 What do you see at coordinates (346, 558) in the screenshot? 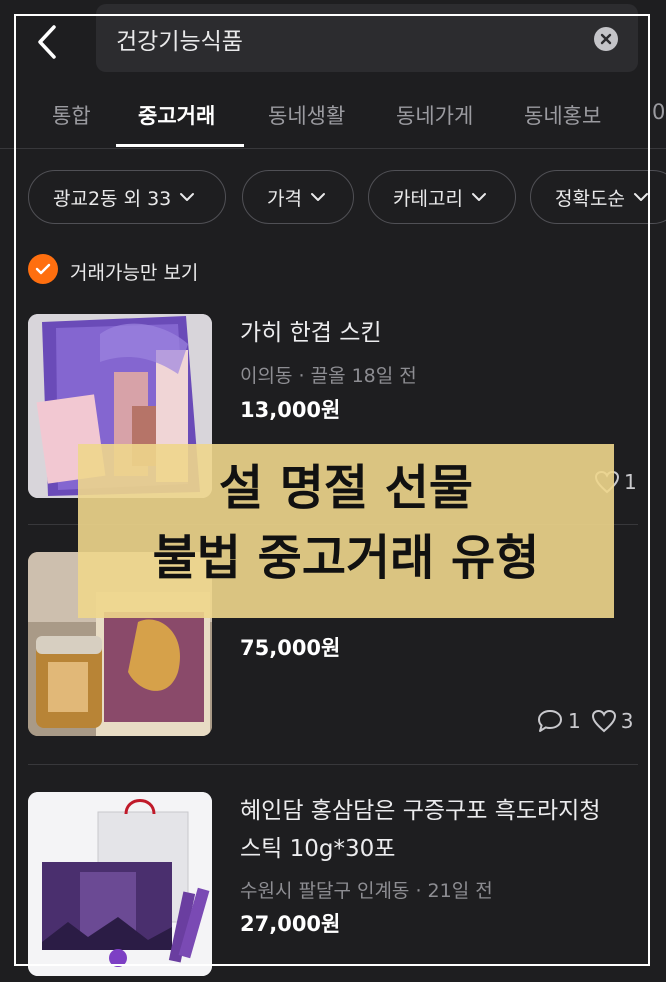
I see `headline-line-2: 불법 중고거래 유형` at bounding box center [346, 558].